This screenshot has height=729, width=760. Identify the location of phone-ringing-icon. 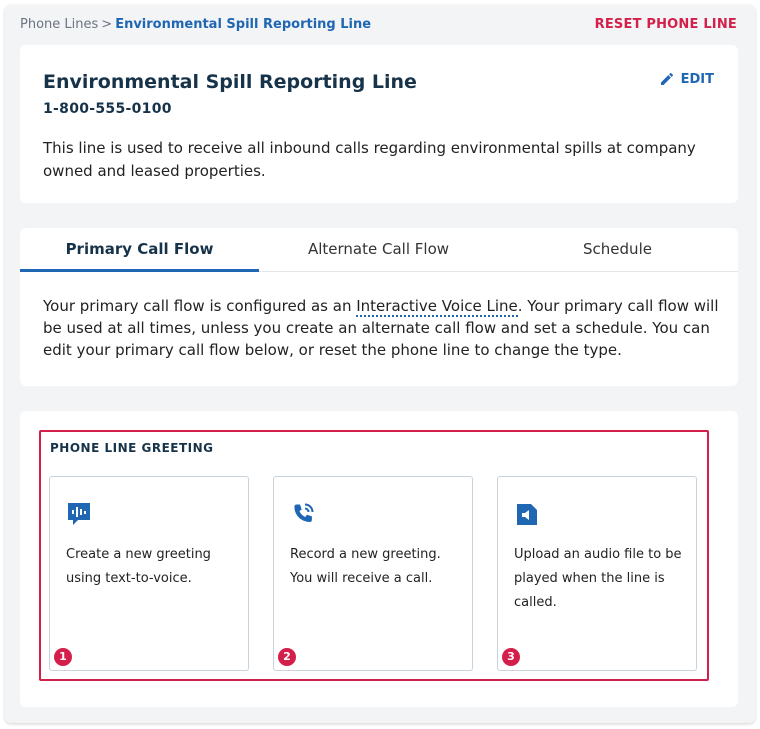
(304, 513).